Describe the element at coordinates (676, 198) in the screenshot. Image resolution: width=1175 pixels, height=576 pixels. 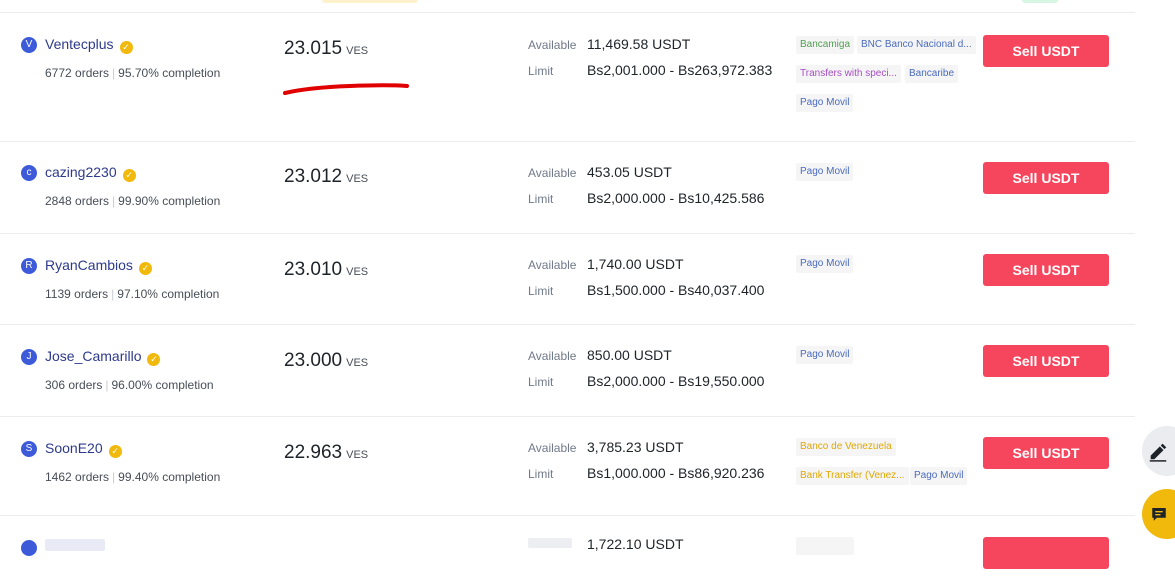
I see `limit-range: Bs2,000.000 - Bs10,425.586` at that location.